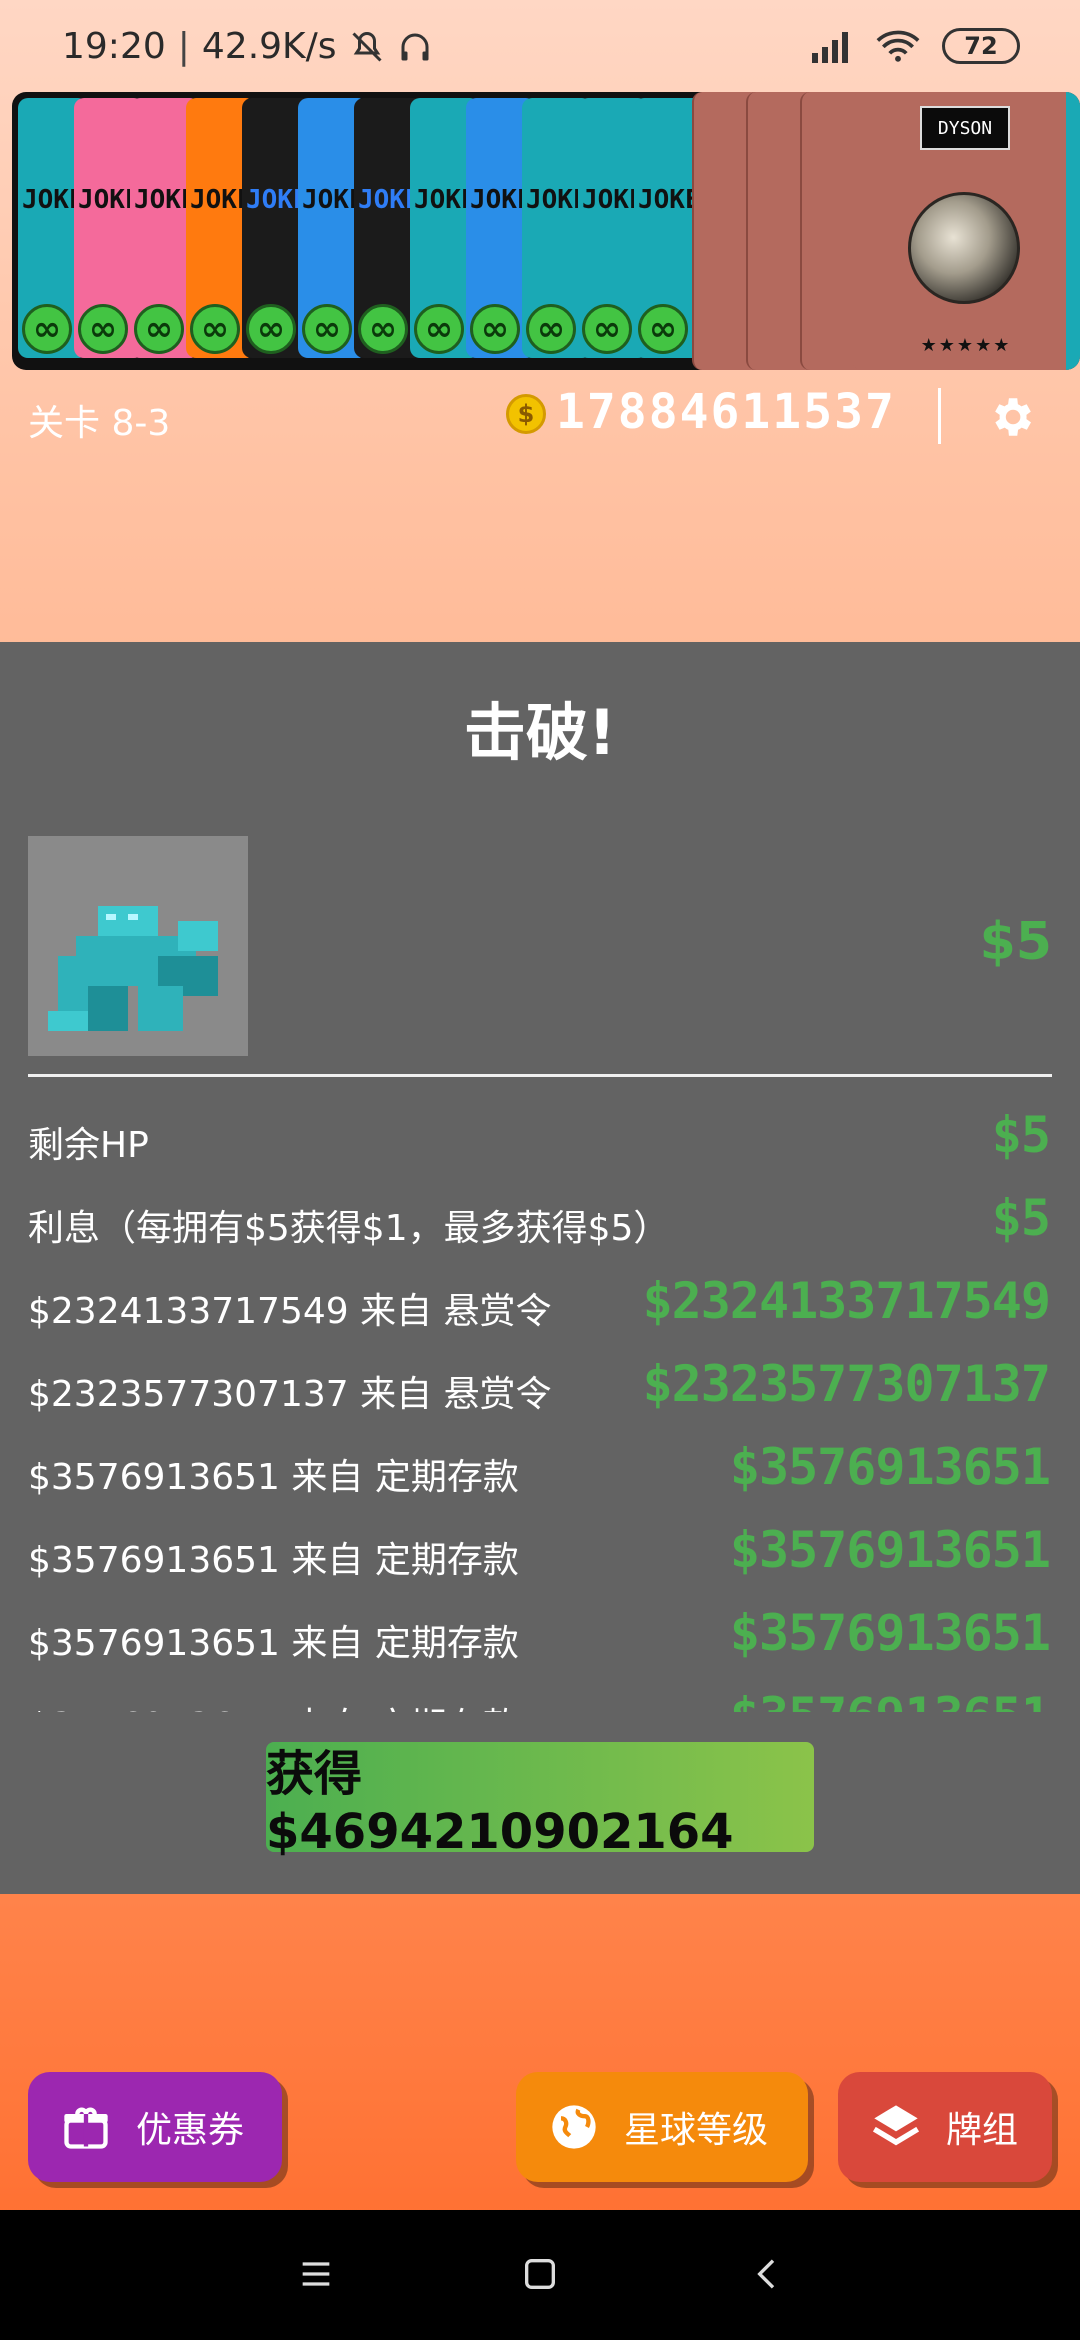  Describe the element at coordinates (540, 1139) in the screenshot. I see `reward-row: 剩余HP $5` at that location.